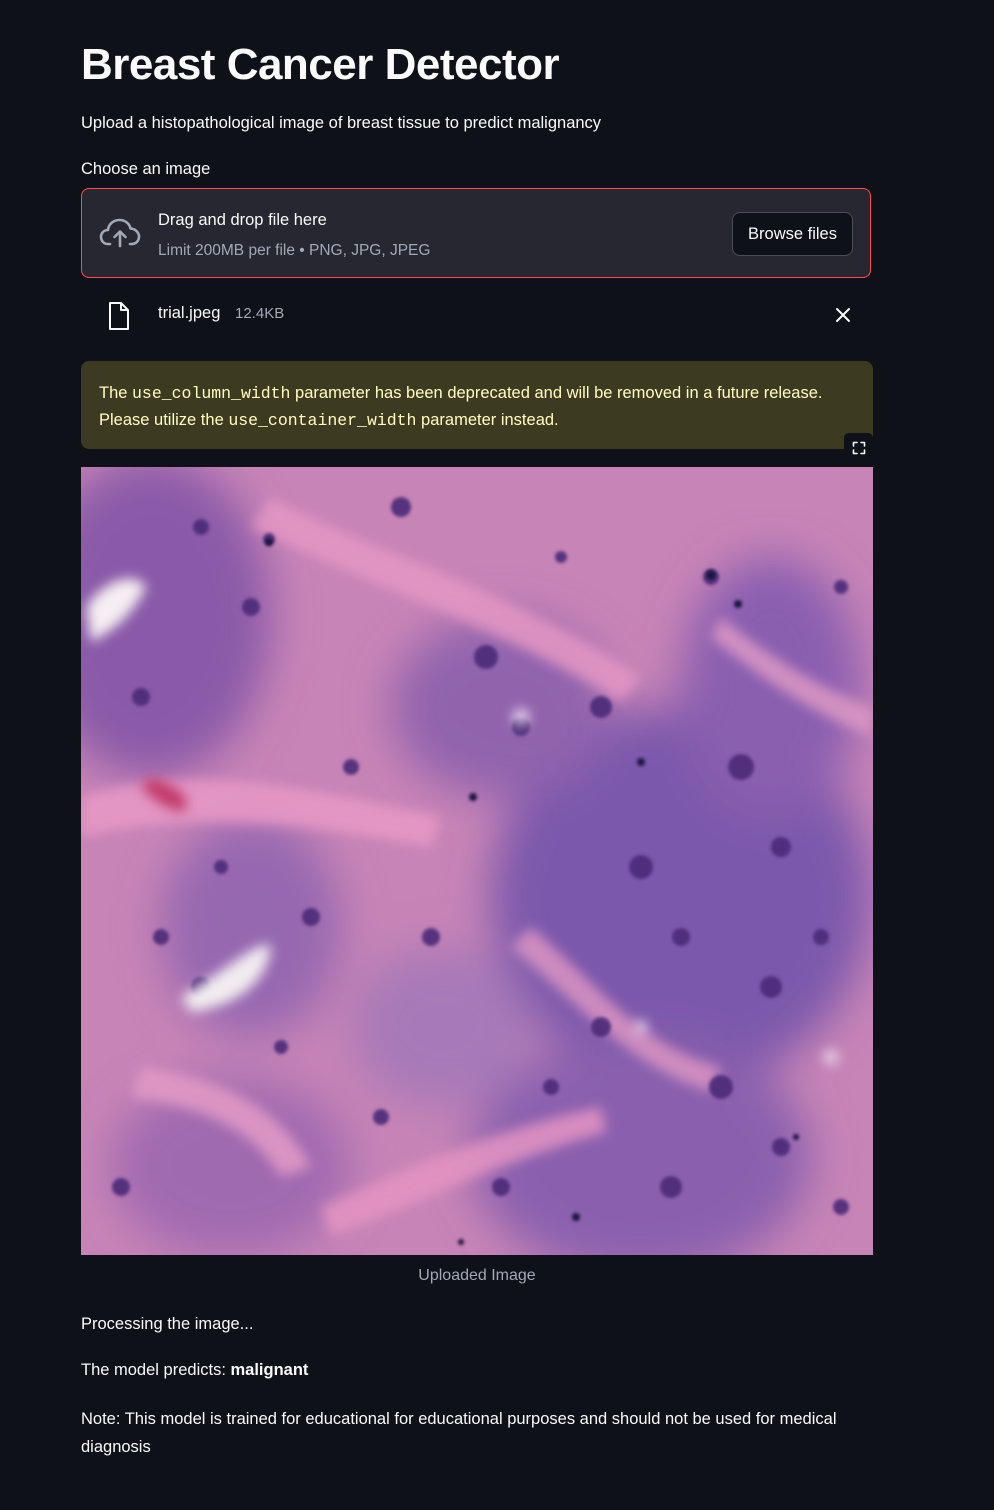  What do you see at coordinates (120, 233) in the screenshot?
I see `cloud-upload-icon` at bounding box center [120, 233].